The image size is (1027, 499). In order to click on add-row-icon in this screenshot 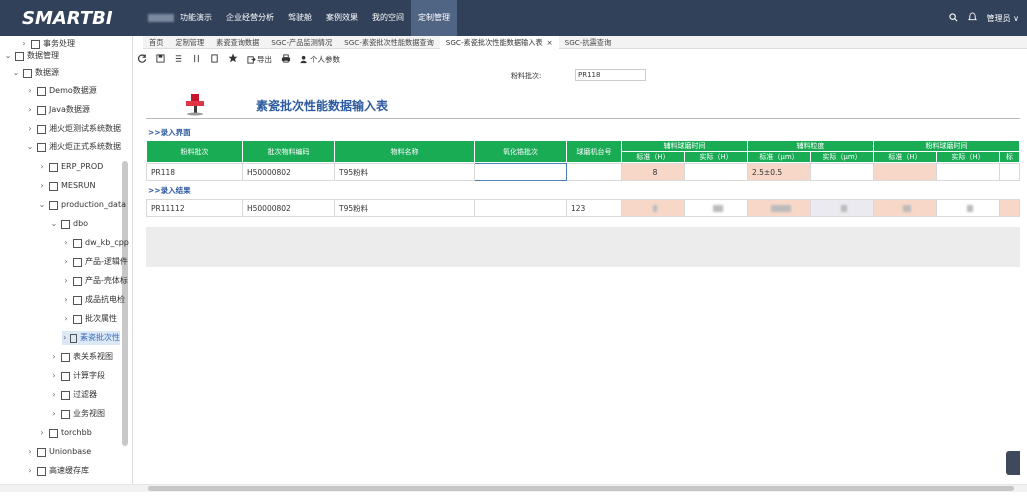, I will do `click(178, 59)`.